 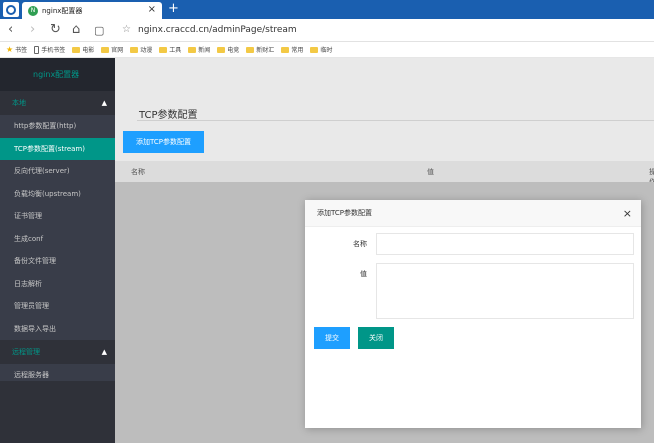 What do you see at coordinates (627, 213) in the screenshot?
I see `close-icon: ×` at bounding box center [627, 213].